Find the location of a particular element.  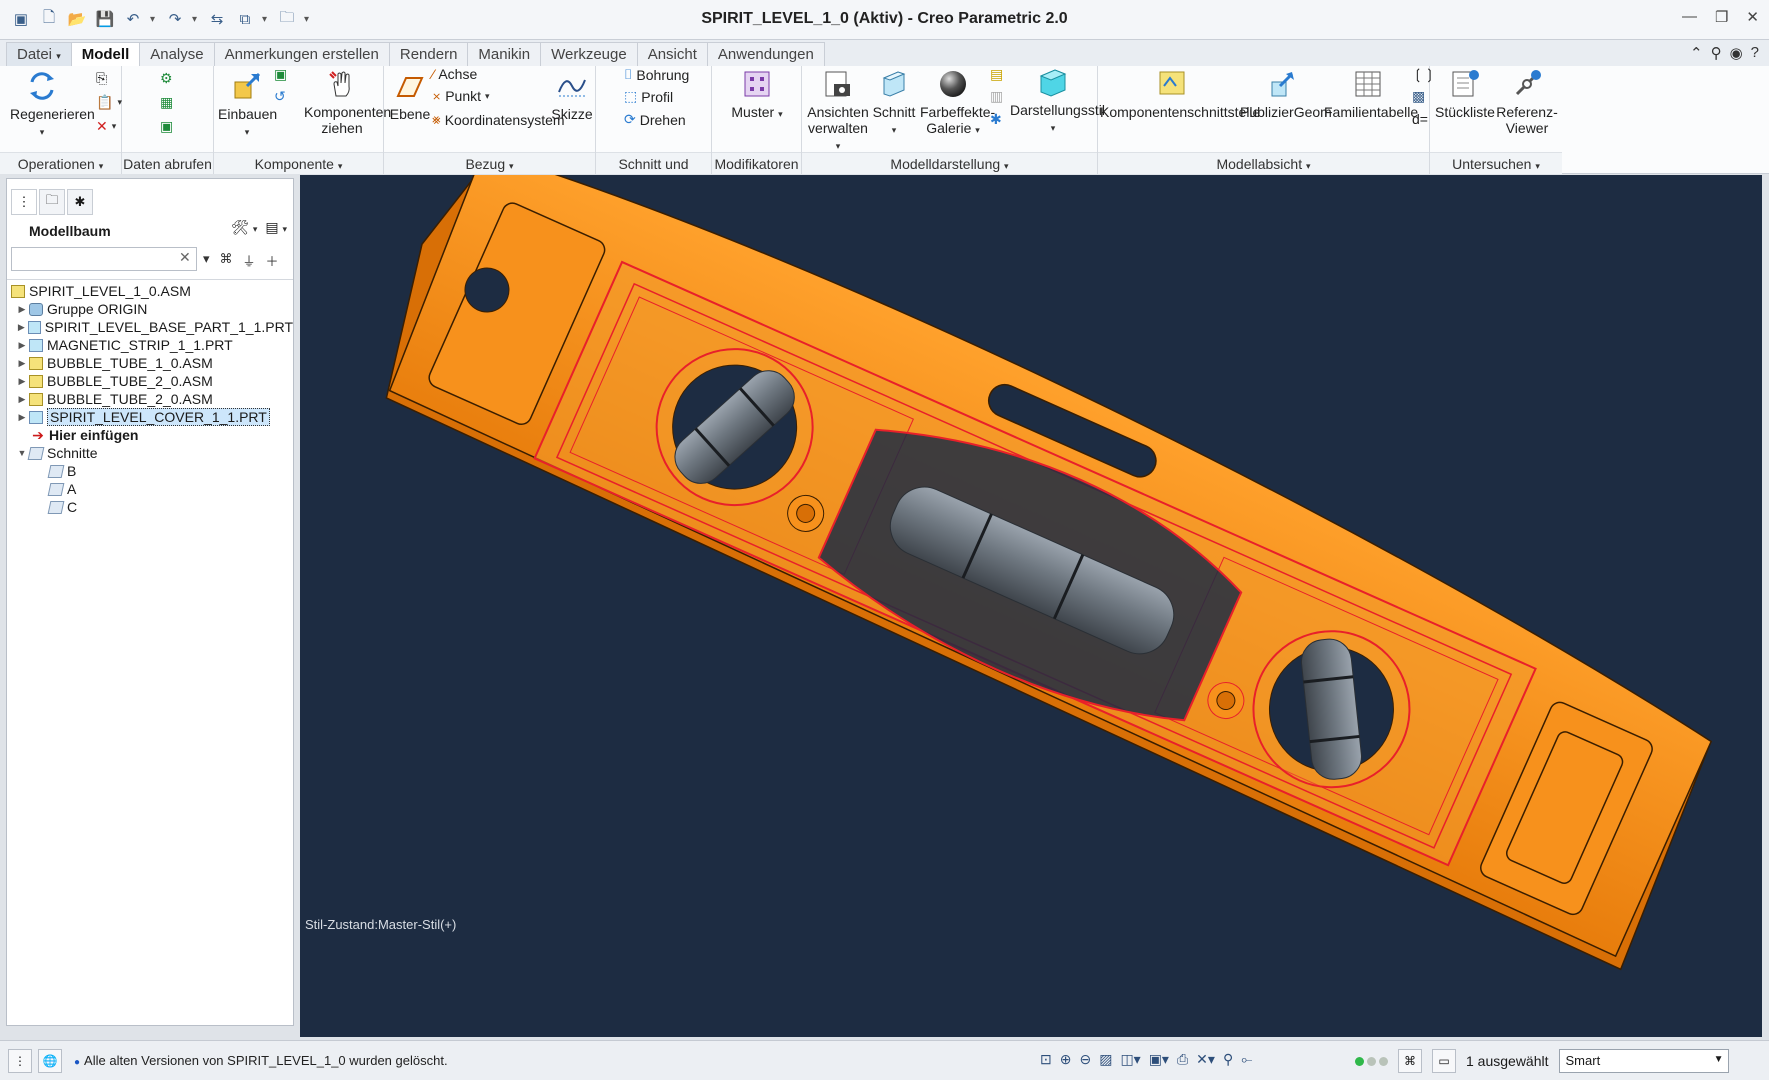

repaint-icon: ▨ is located at coordinates (1105, 1059).